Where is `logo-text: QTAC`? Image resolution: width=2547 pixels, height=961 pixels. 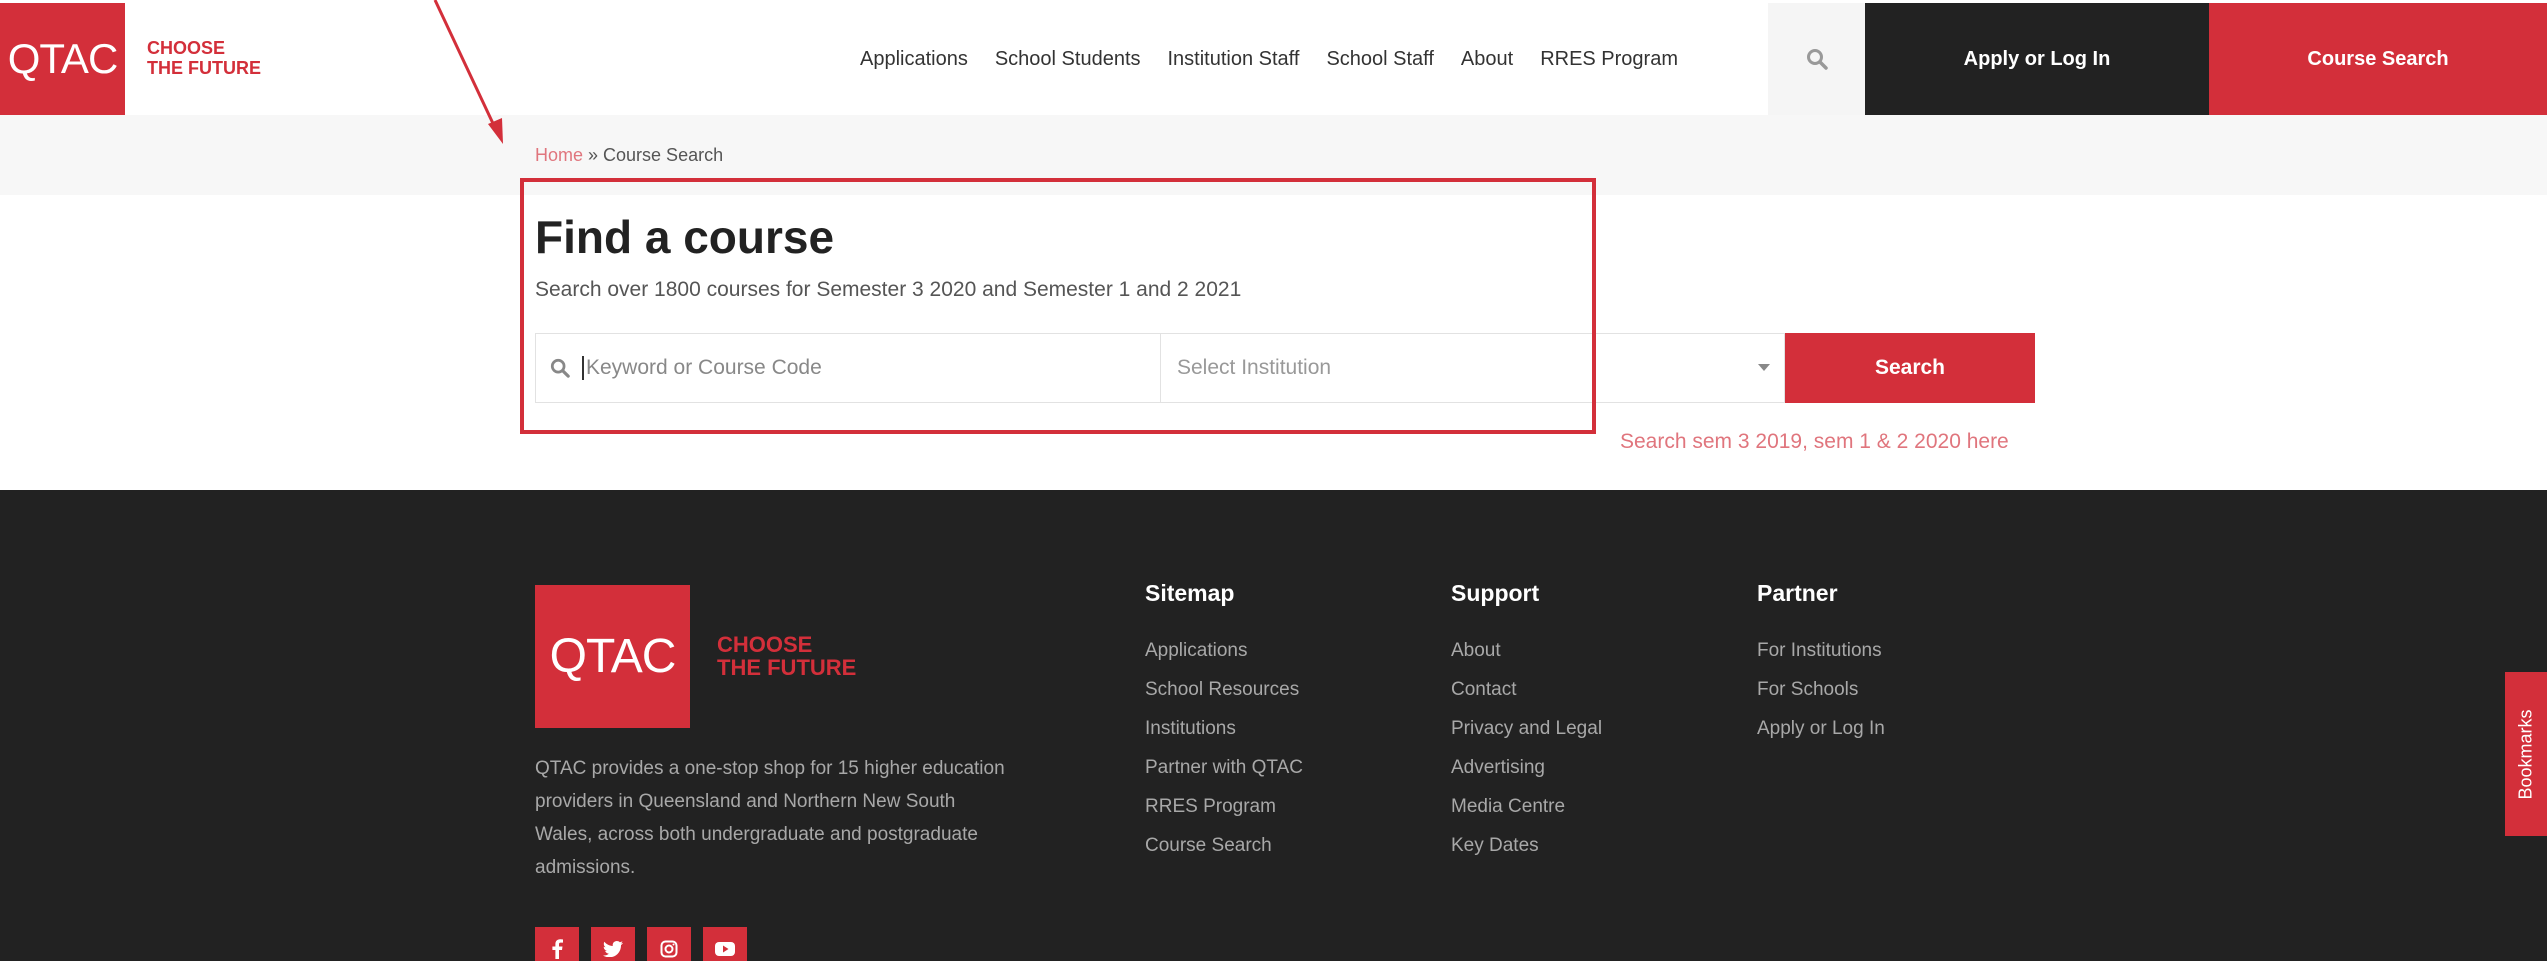 logo-text: QTAC is located at coordinates (63, 58).